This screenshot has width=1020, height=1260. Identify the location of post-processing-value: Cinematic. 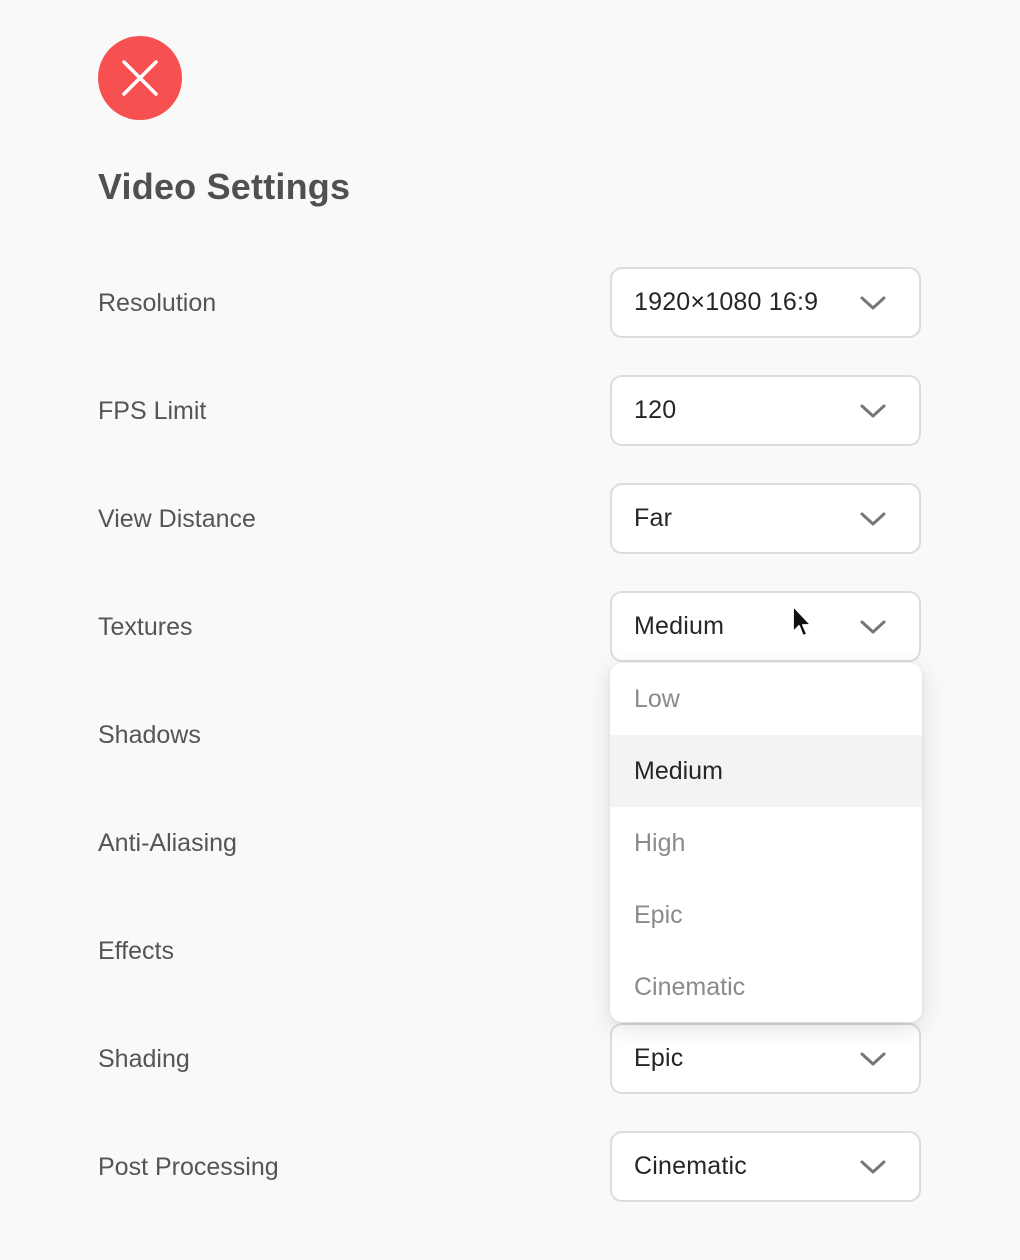
(690, 1166).